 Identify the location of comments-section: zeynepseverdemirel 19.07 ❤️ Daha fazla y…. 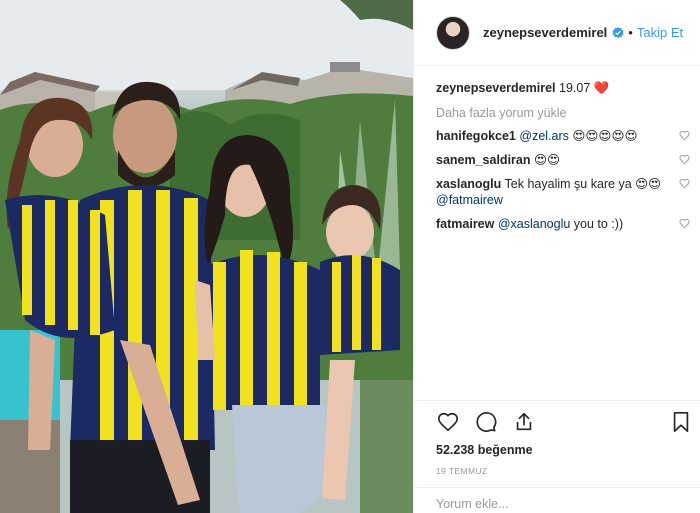
(557, 149).